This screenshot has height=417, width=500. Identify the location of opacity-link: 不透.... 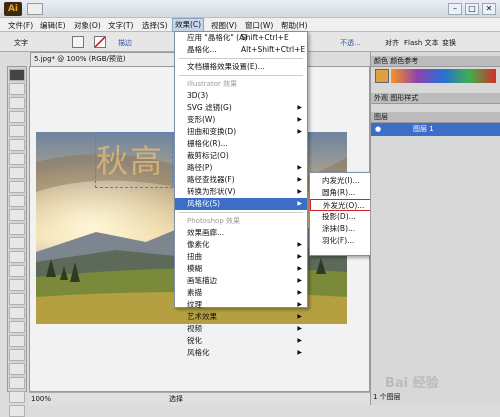
(350, 43).